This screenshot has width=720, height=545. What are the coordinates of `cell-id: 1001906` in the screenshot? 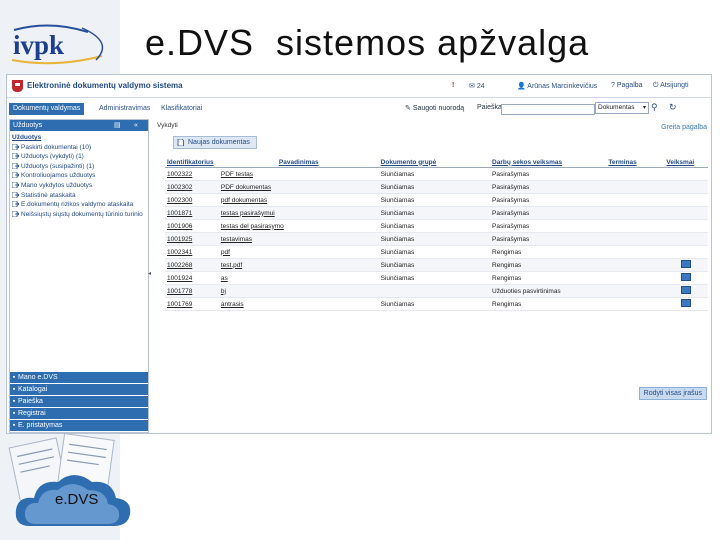 It's located at (192, 226).